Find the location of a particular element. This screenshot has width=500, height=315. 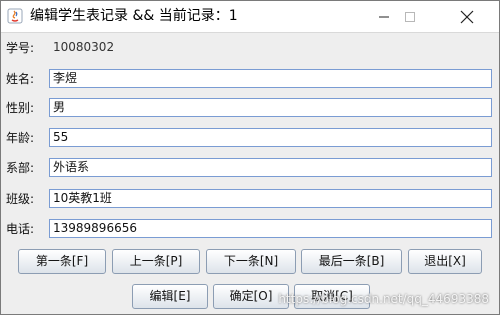

department-label: 系部: is located at coordinates (20, 168).